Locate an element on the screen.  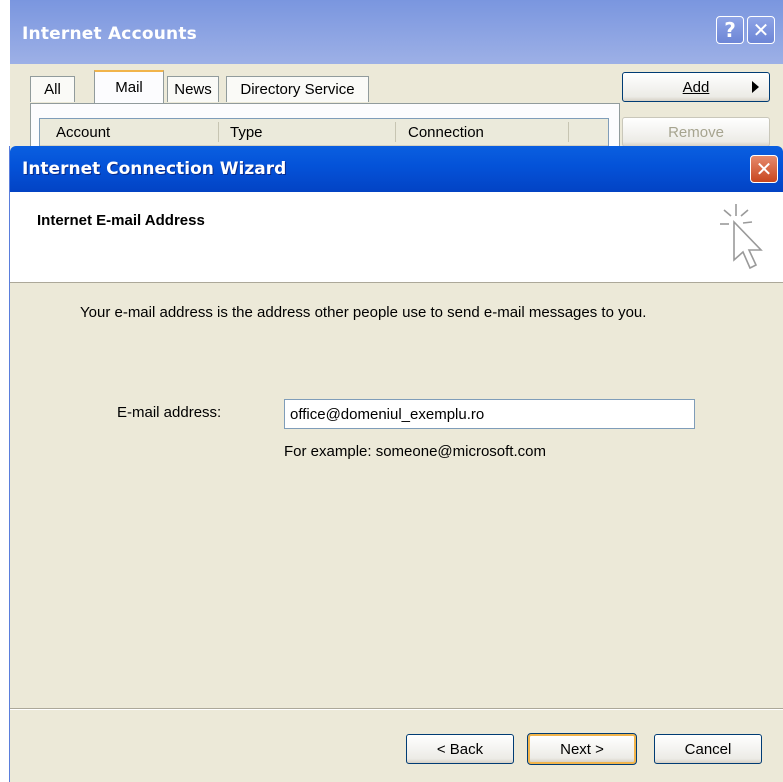
wizard-close-icon: ✕ is located at coordinates (764, 169).